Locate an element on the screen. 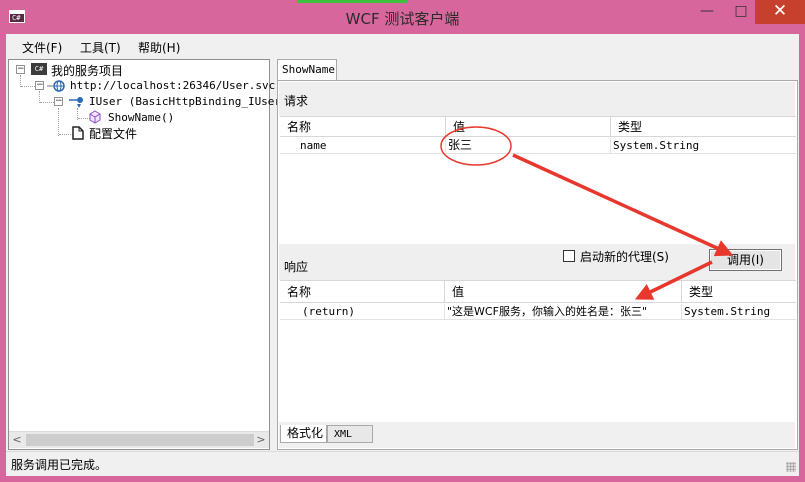  scroll-right-arrow-icon: > is located at coordinates (261, 440).